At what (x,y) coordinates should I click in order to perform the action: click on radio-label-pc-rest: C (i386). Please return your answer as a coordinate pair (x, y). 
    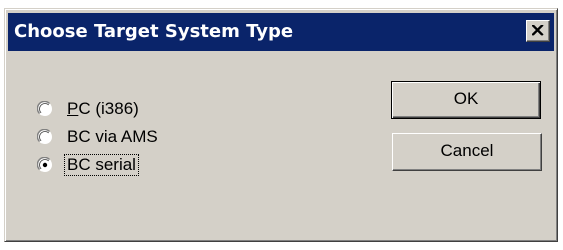
    Looking at the image, I should click on (108, 108).